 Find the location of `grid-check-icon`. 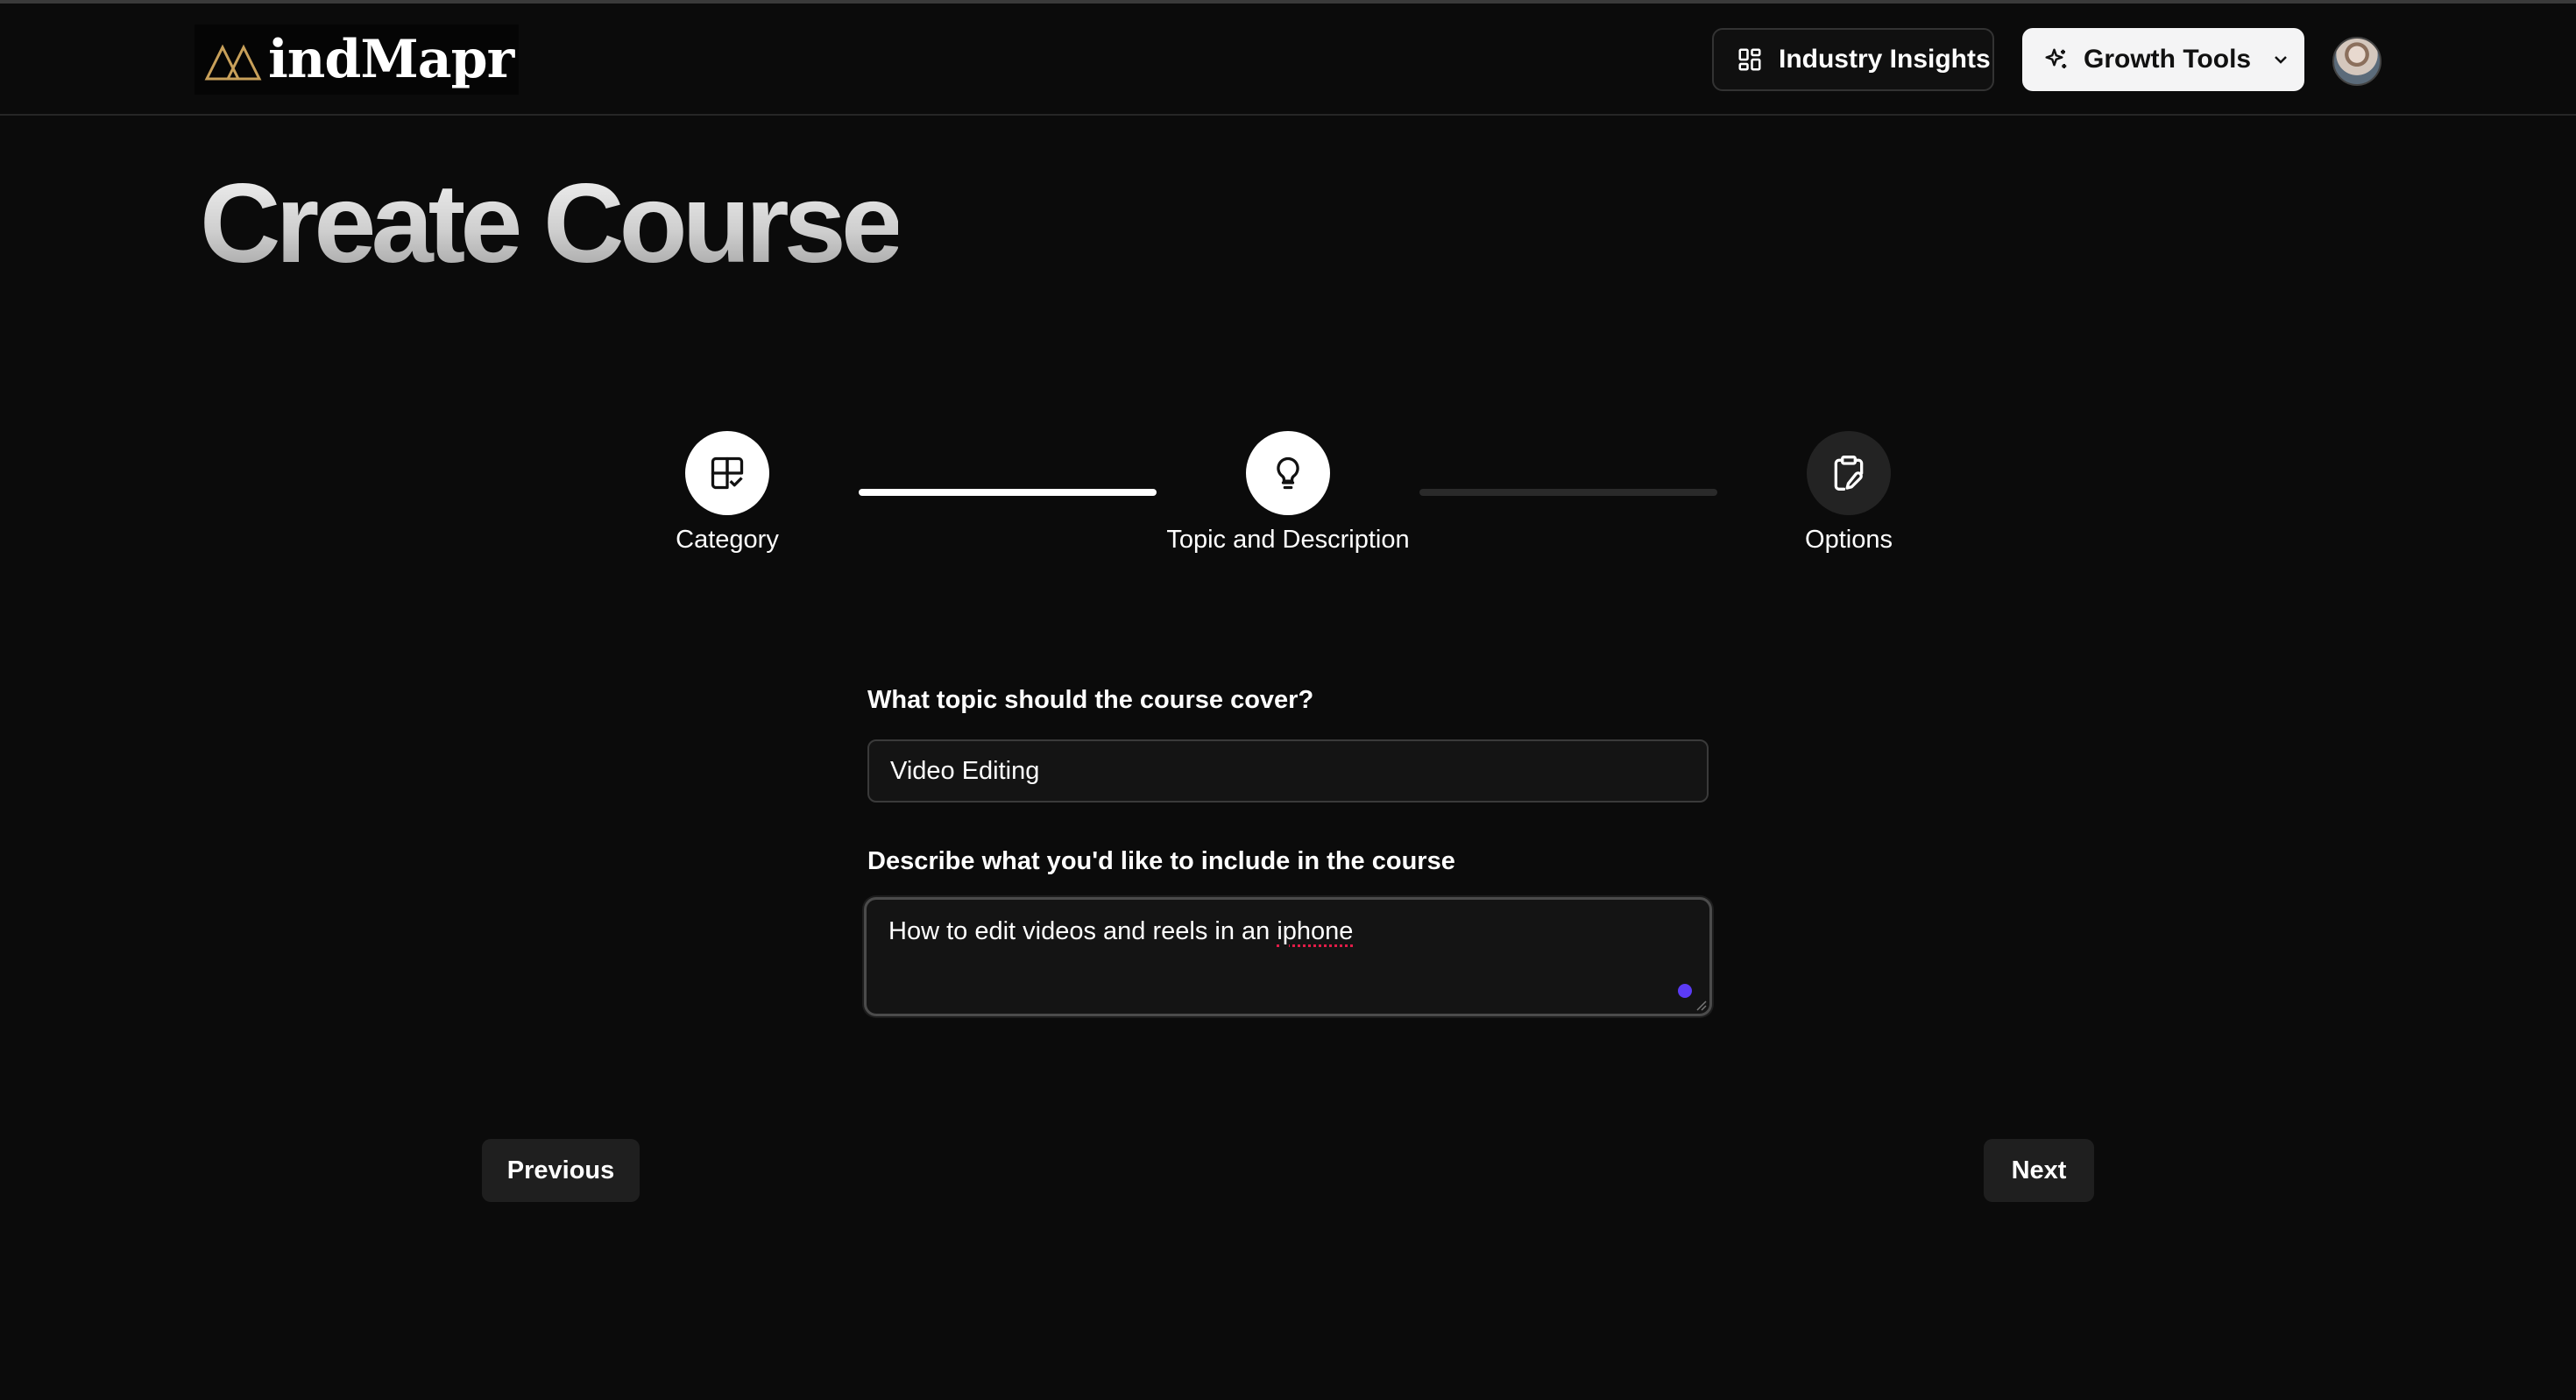

grid-check-icon is located at coordinates (727, 473).